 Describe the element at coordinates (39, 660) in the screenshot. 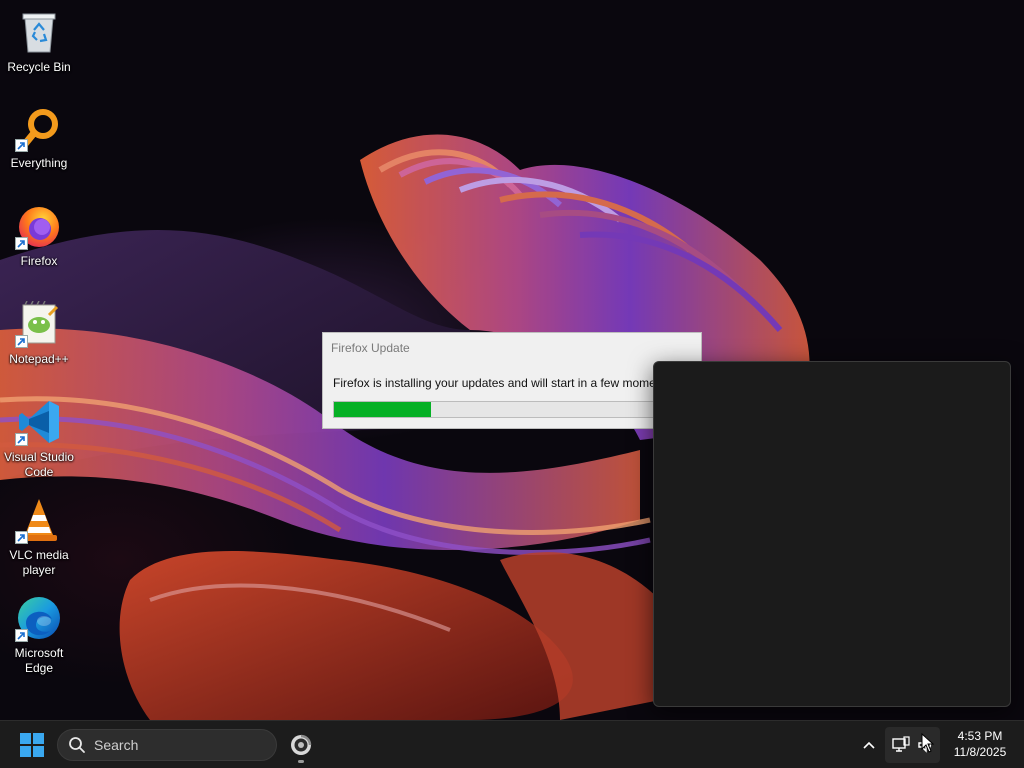

I see `desktop-icon-label: Microsoft Edge` at that location.